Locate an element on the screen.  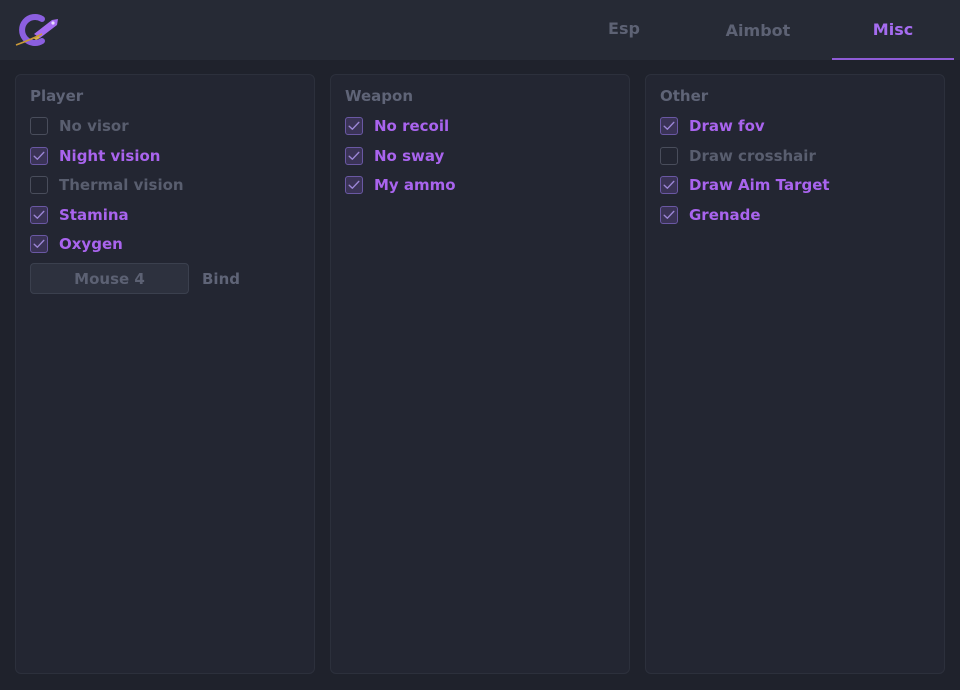
checkbox-item-stamina: Stamina is located at coordinates (167, 215).